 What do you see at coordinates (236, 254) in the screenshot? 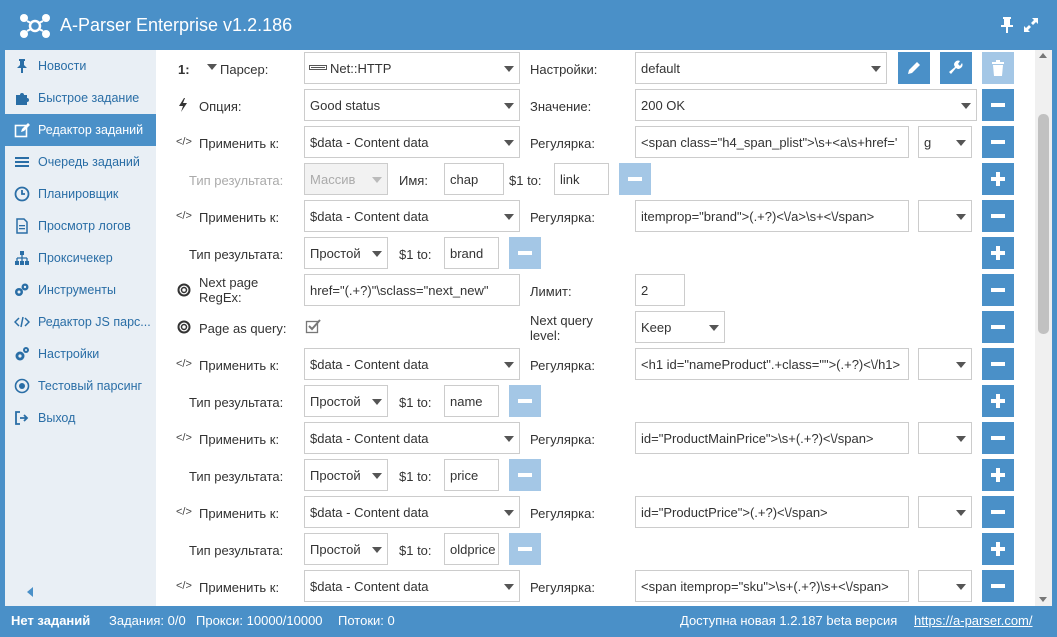
I see `result-type-label: Тип результата:` at bounding box center [236, 254].